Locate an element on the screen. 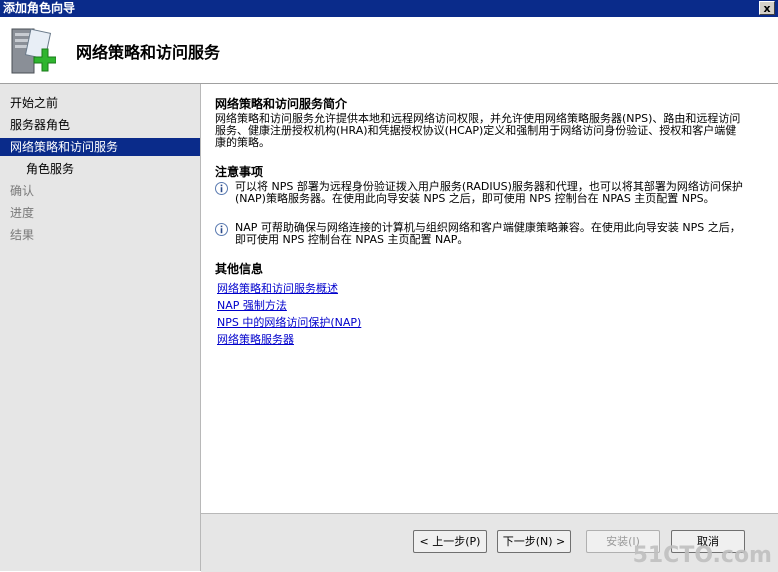  back-button: < 上一步(P) is located at coordinates (450, 541).